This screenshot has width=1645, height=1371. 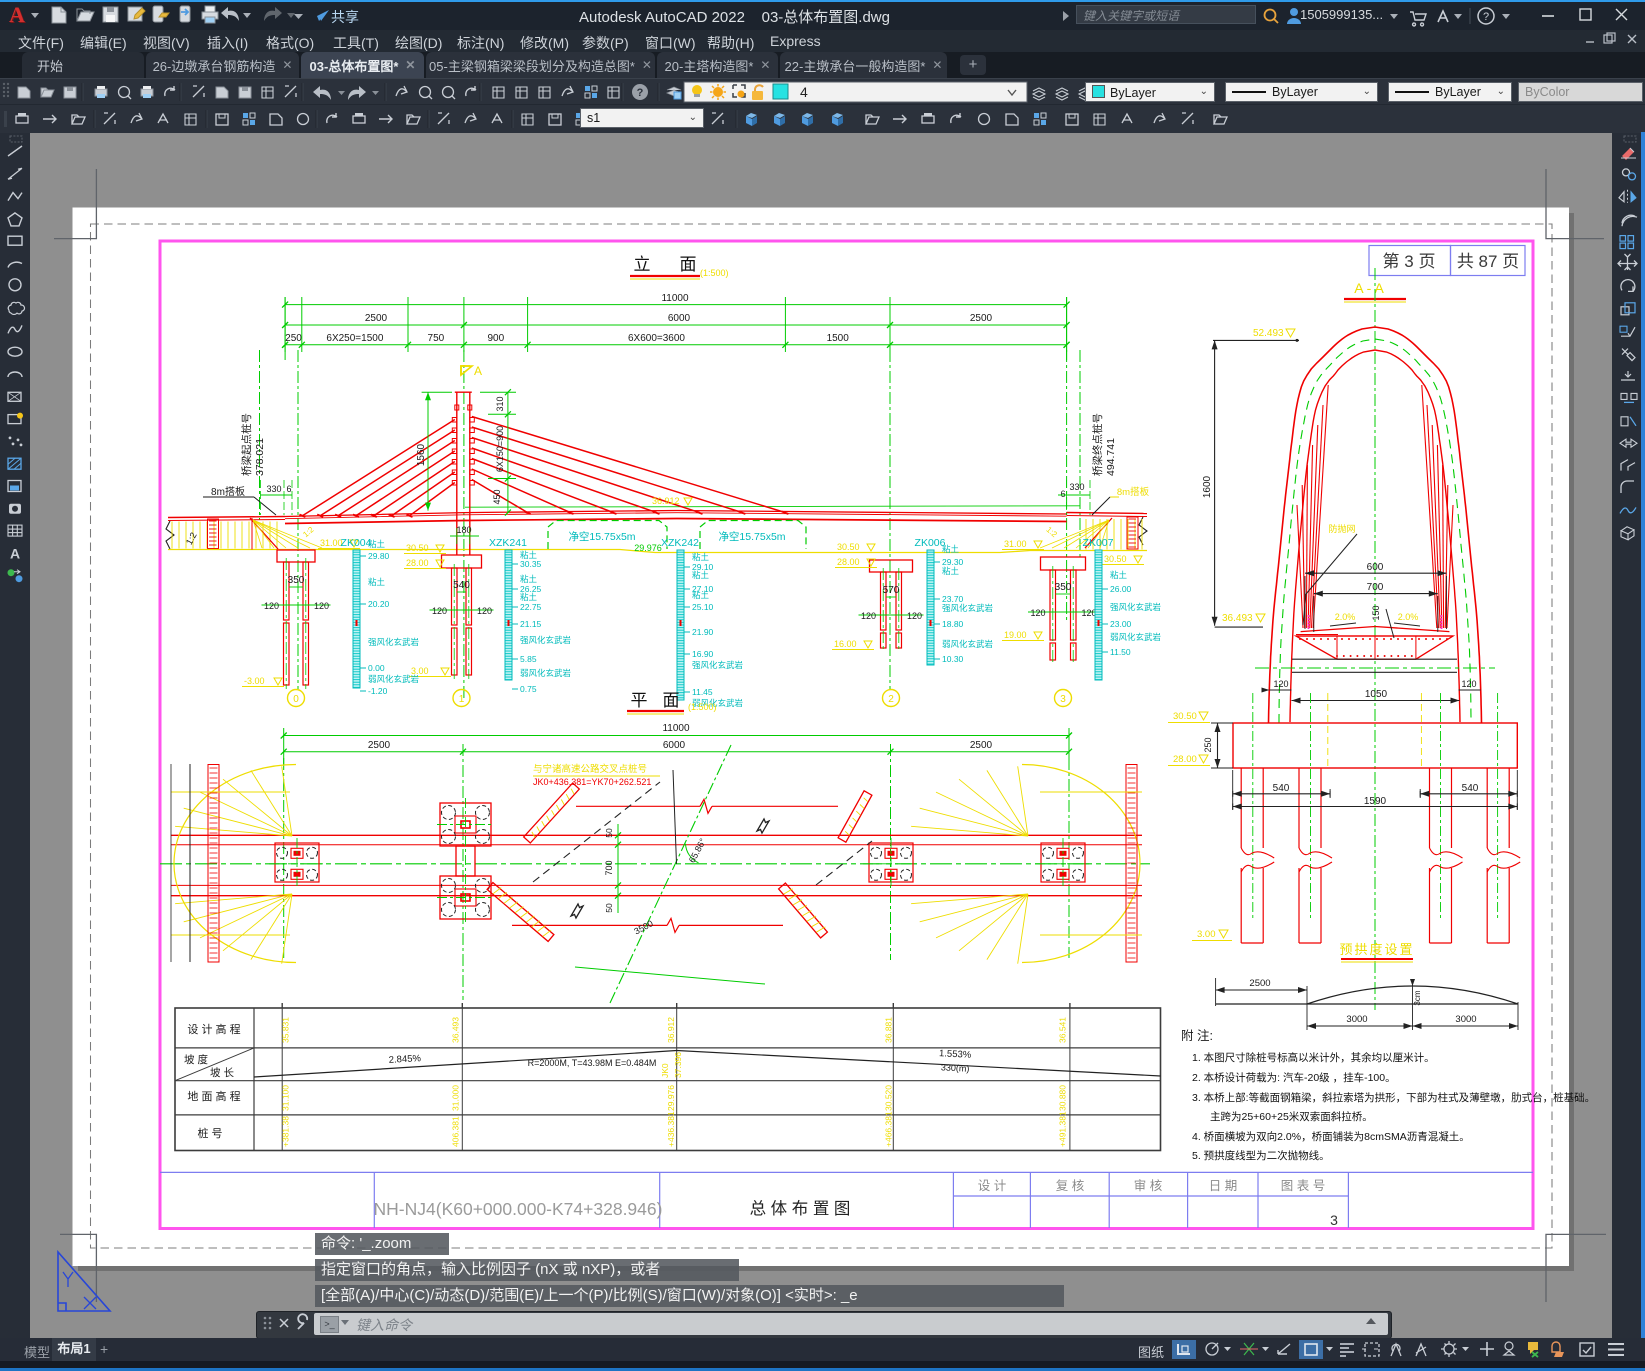 What do you see at coordinates (1133, 492) in the screenshot?
I see `svg-text: 8m搭板` at bounding box center [1133, 492].